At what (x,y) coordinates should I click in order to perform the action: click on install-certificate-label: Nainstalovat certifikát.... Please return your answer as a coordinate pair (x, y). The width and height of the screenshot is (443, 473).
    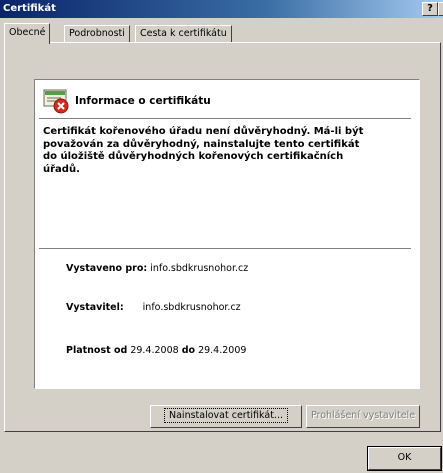
    Looking at the image, I should click on (226, 415).